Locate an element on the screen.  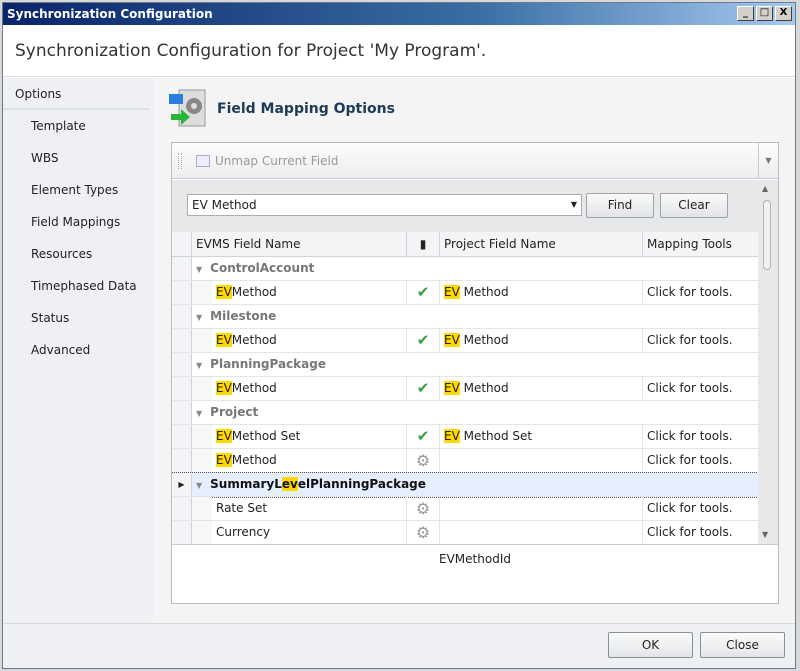
text-part: PlanningPackage is located at coordinates (268, 364).